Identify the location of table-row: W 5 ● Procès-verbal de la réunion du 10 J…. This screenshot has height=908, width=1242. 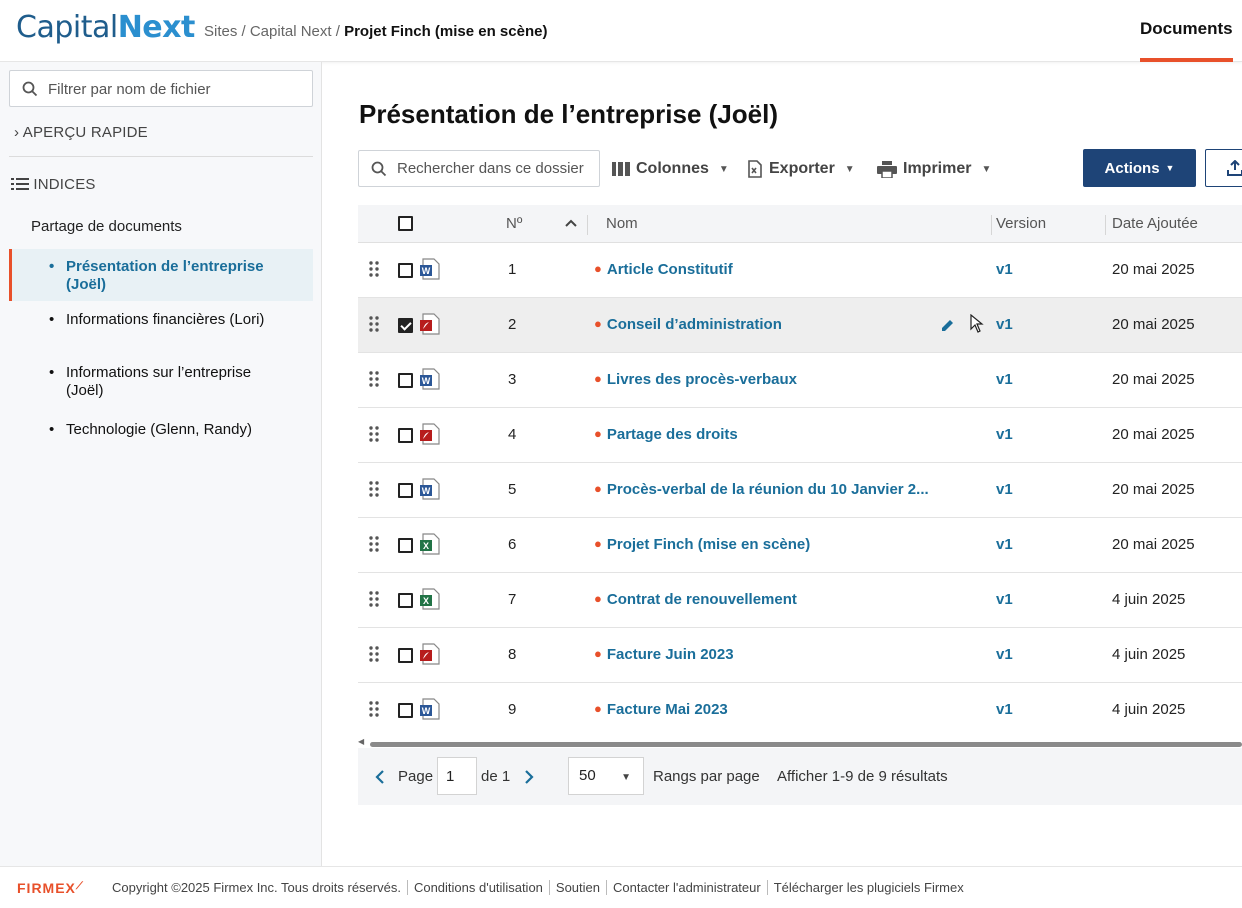
(800, 490).